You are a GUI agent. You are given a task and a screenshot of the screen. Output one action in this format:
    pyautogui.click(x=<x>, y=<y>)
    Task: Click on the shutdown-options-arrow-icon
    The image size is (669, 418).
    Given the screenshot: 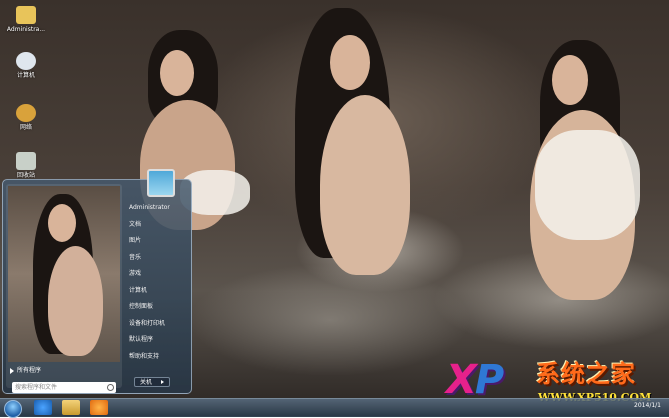 What is the action you would take?
    pyautogui.click(x=162, y=382)
    